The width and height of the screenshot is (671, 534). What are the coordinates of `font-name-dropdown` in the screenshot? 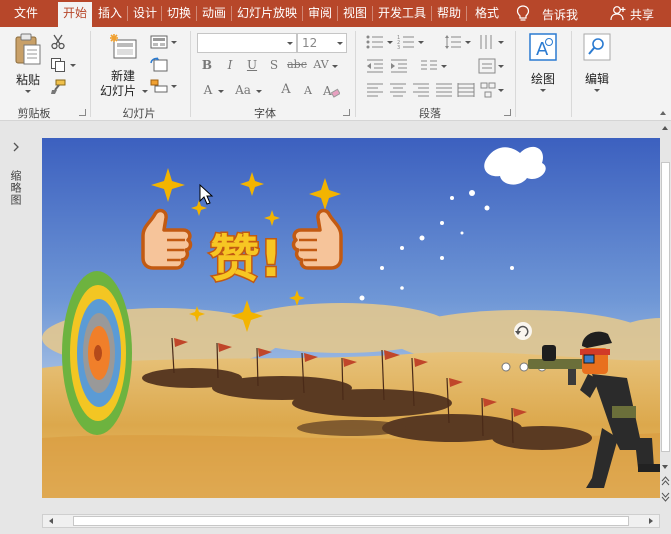 It's located at (247, 43).